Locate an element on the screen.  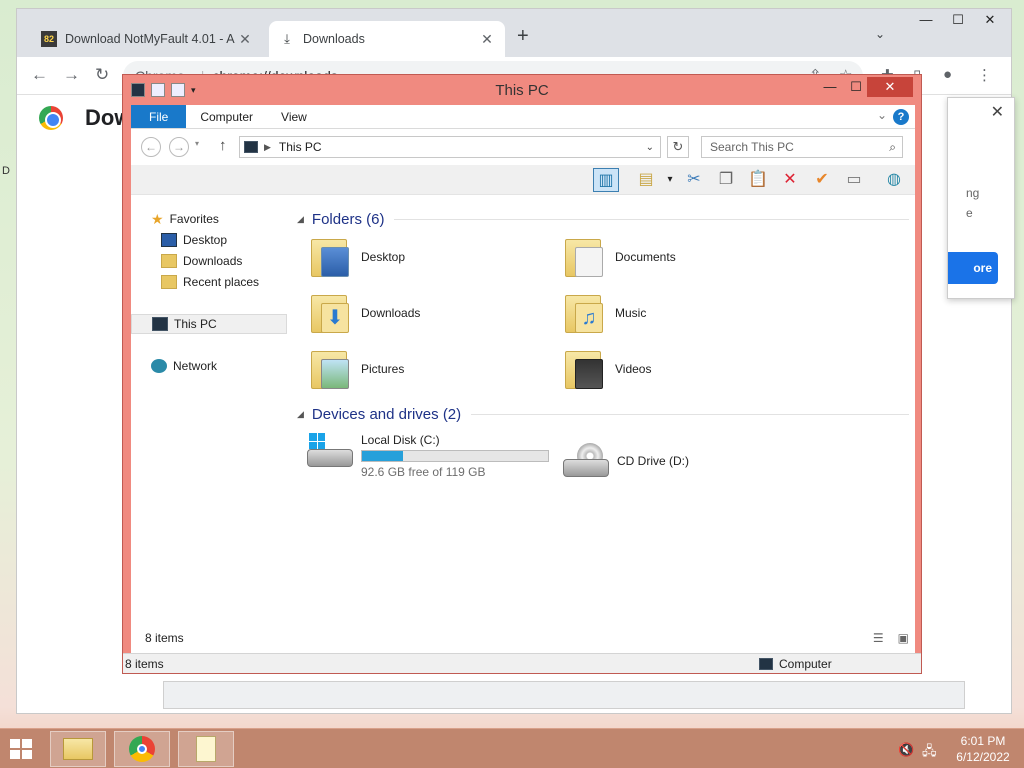
taskbar-file-explorer is located at coordinates (78, 749).